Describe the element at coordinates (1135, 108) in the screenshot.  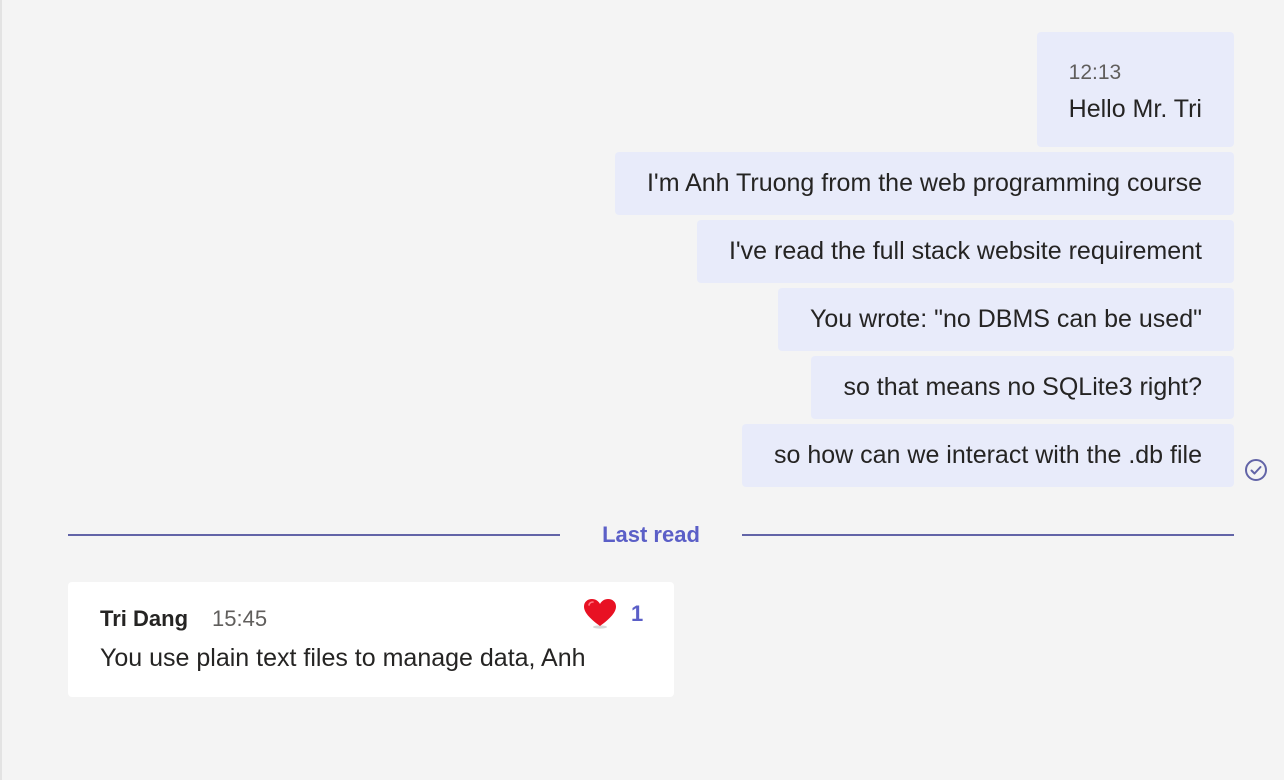
I see `message-text: Hello Mr. Tri` at that location.